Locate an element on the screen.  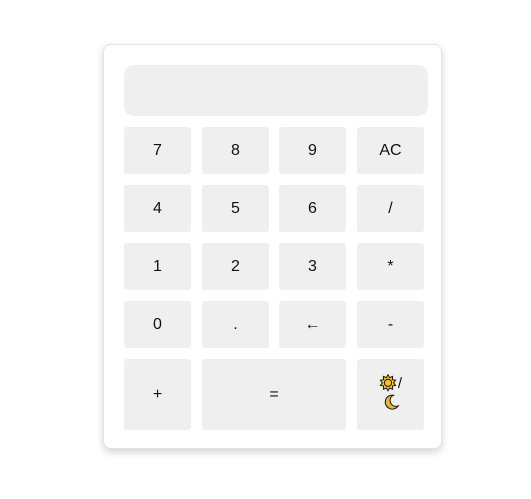
key-6-label: 6 is located at coordinates (312, 208).